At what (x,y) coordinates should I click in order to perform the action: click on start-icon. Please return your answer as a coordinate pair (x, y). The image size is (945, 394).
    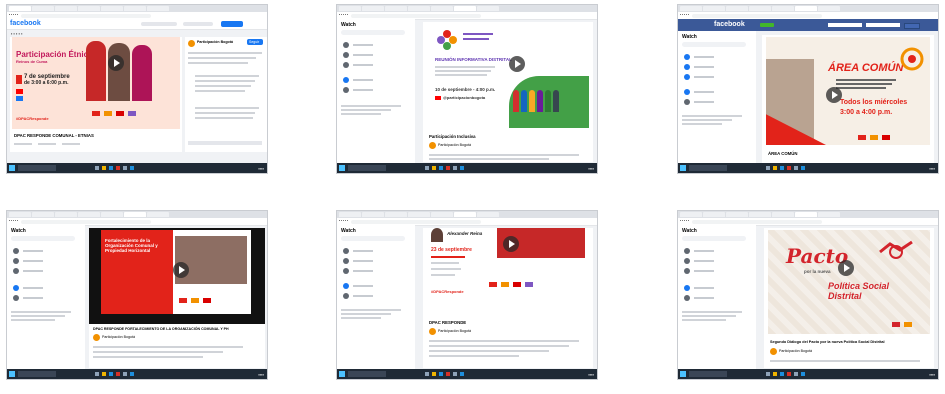
    Looking at the image, I should click on (683, 374).